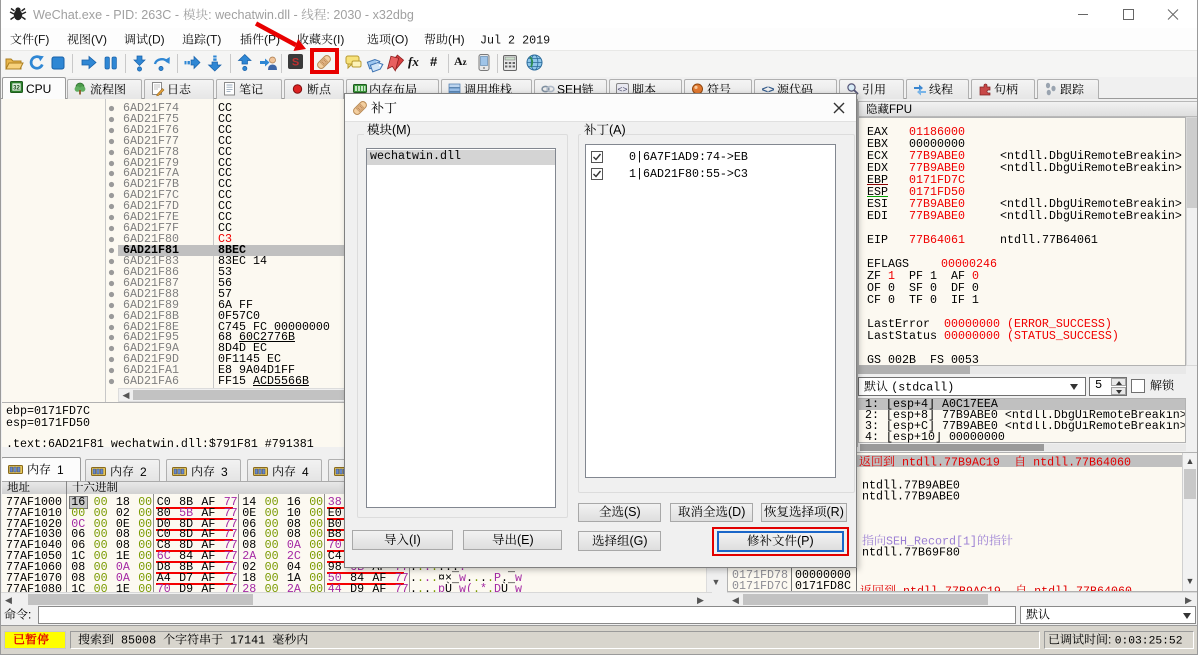  I want to click on svg-text: (H), so click(456, 40).